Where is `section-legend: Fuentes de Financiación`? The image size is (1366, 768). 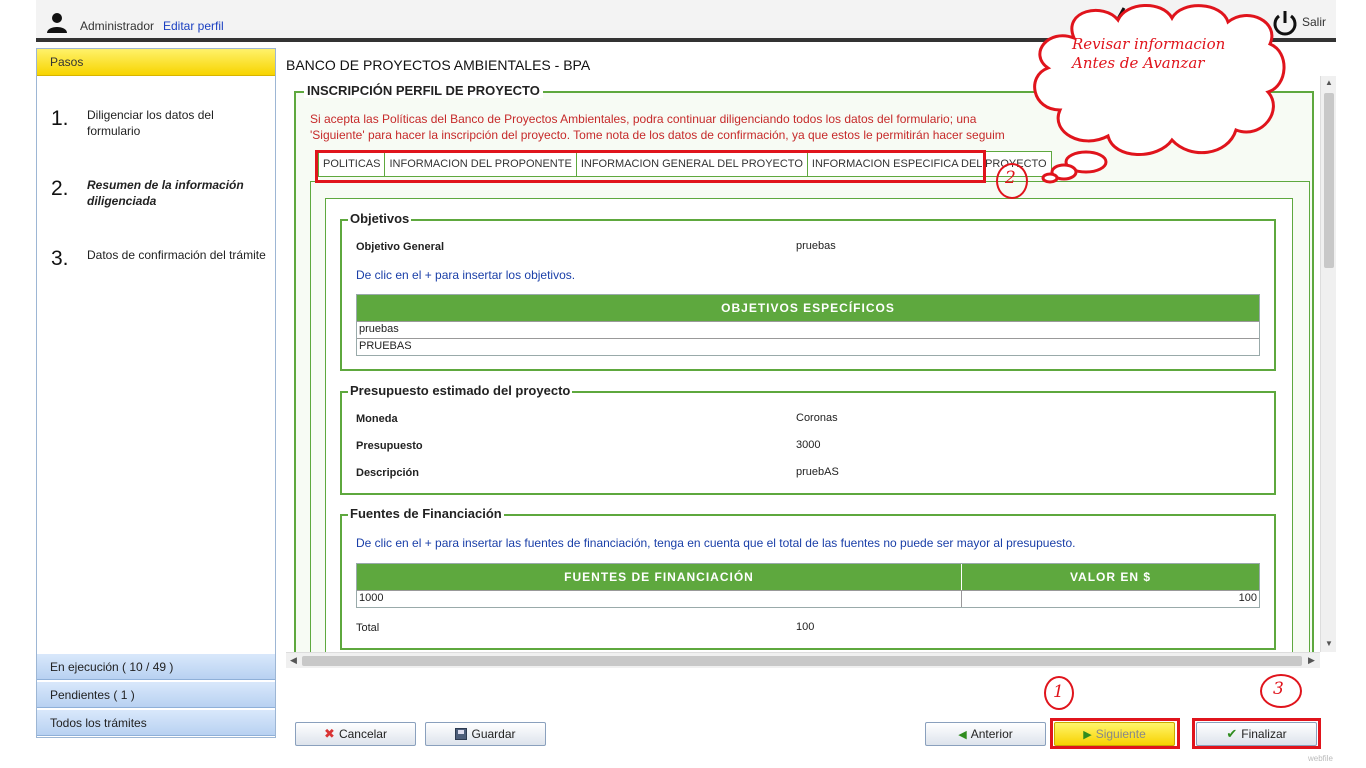
section-legend: Fuentes de Financiación is located at coordinates (426, 513).